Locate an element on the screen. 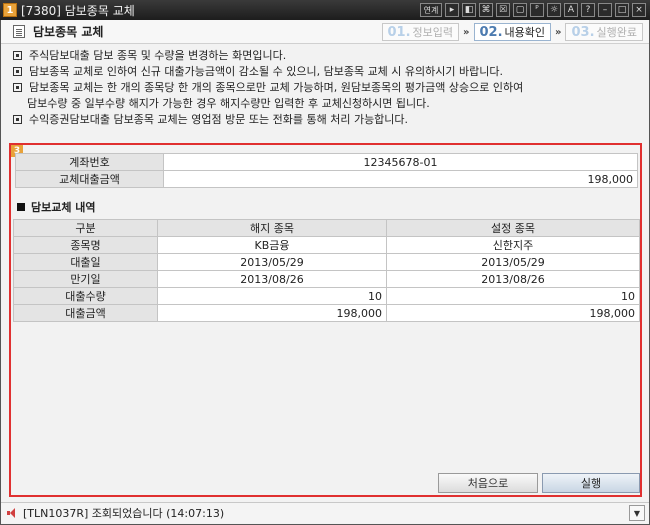 This screenshot has width=650, height=525. account-label: 계좌번호 is located at coordinates (89, 162).